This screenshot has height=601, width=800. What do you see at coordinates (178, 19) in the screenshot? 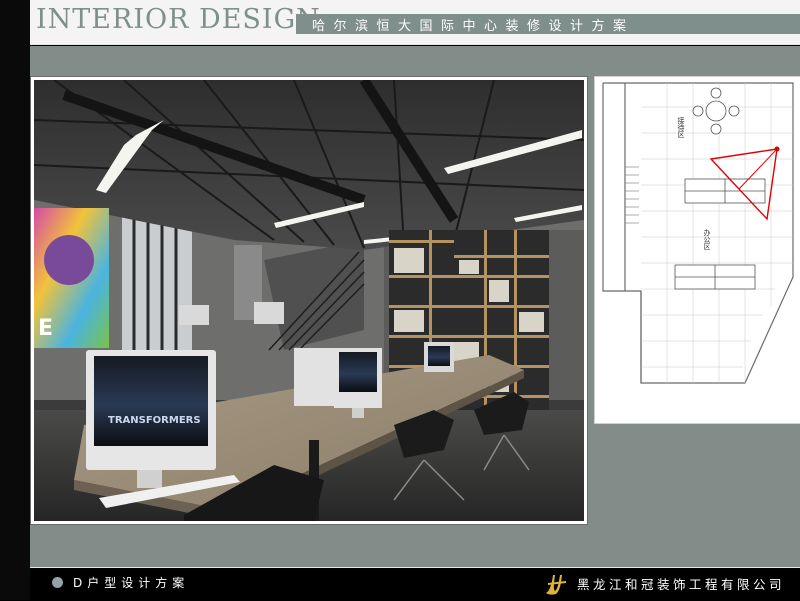
I see `page-title: INTERIOR DESIGN` at bounding box center [178, 19].